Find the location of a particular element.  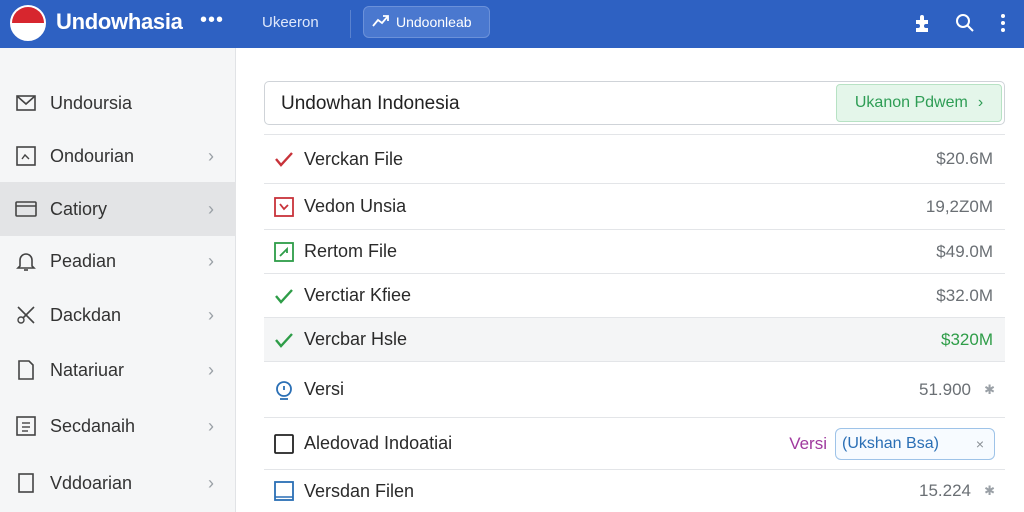

version-tag: Versi is located at coordinates (808, 443).